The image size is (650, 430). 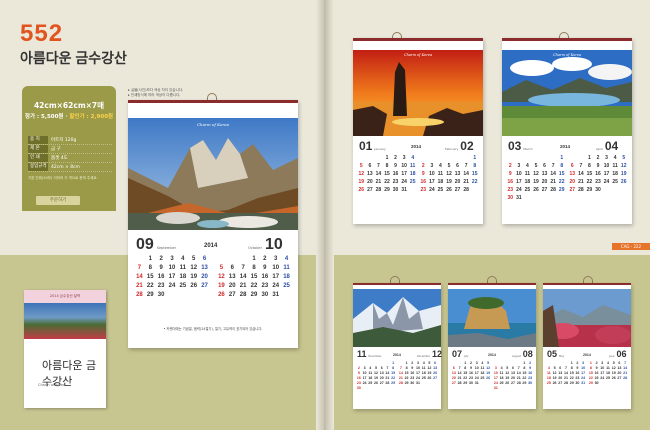 I want to click on calendar-day: 4, so click(x=286, y=259).